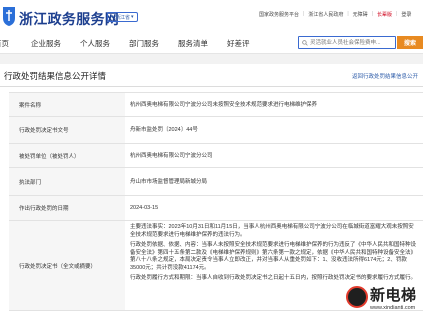  I want to click on watermark-logo-icon, so click(357, 297).